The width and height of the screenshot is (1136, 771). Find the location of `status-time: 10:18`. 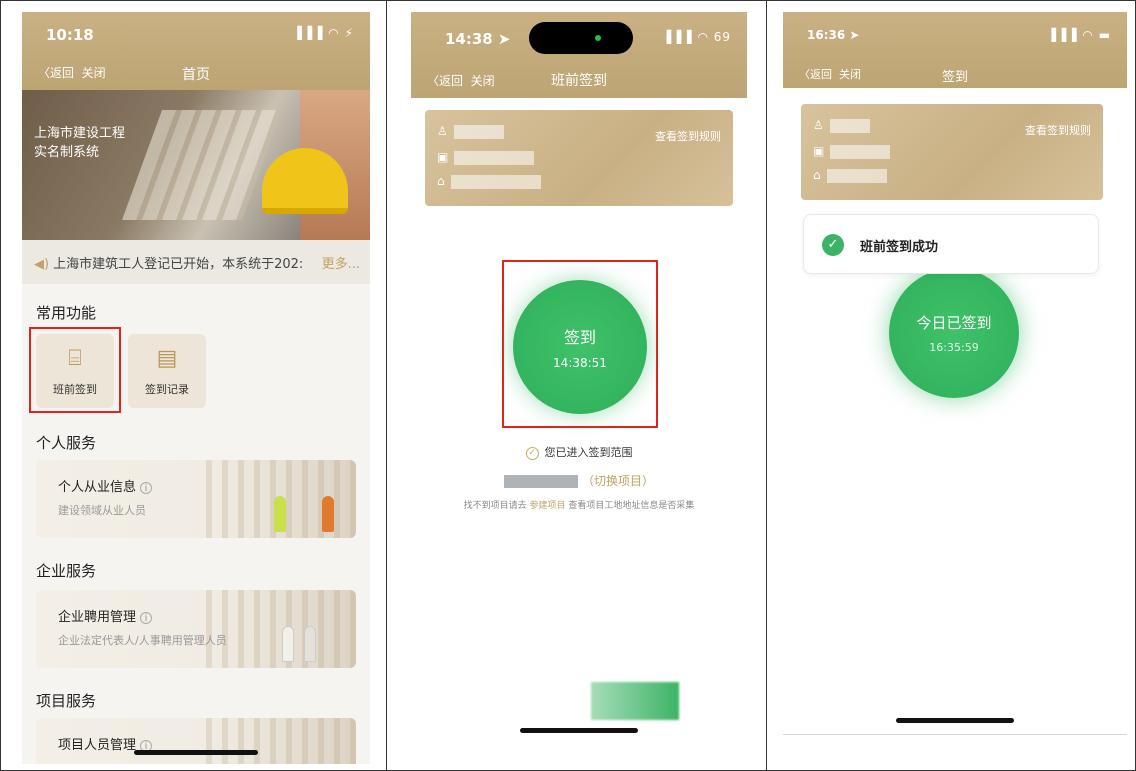

status-time: 10:18 is located at coordinates (70, 35).